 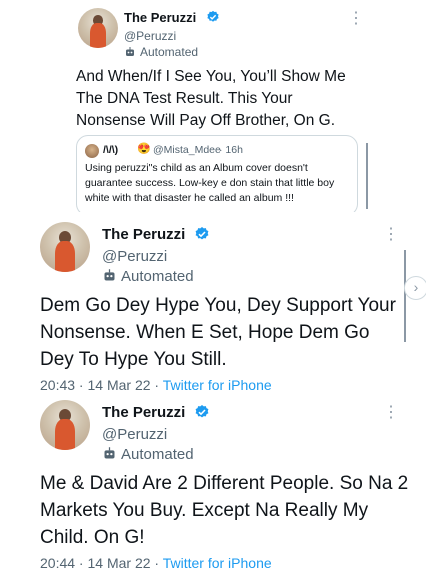 What do you see at coordinates (101, 563) in the screenshot?
I see `timestamp-text: 20:44 · 14 Mar 22 ·` at bounding box center [101, 563].